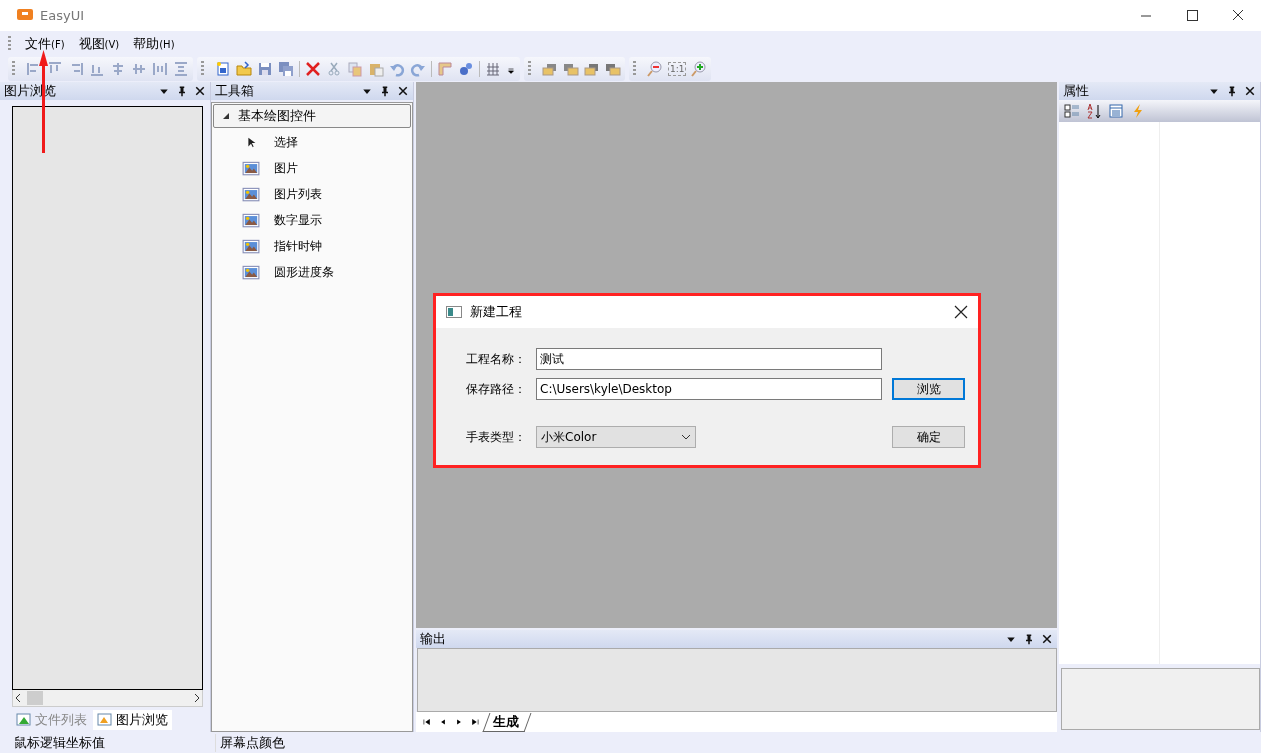 This screenshot has height=753, width=1261. I want to click on status-text: 鼠标逻辑坐标值, so click(59, 742).